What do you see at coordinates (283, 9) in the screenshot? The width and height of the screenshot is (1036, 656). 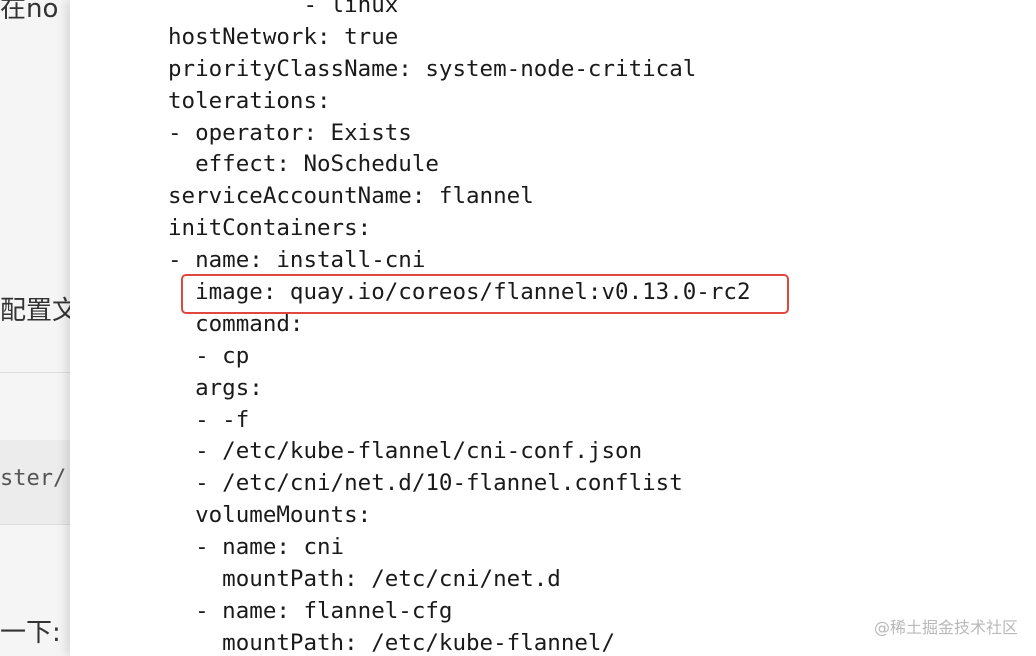 I see `code-line: - linux` at bounding box center [283, 9].